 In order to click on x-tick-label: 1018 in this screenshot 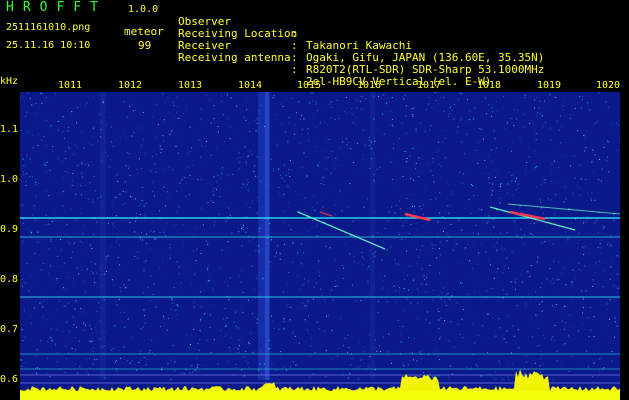, I will do `click(489, 85)`.